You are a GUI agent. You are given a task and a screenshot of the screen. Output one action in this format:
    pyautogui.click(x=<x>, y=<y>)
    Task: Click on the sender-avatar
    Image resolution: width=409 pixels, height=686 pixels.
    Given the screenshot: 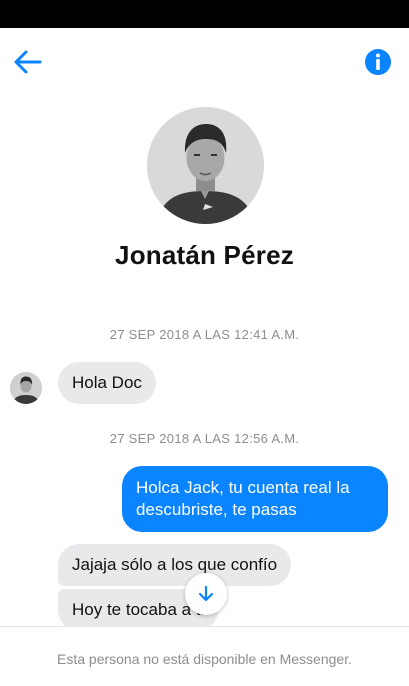 What is the action you would take?
    pyautogui.click(x=26, y=388)
    